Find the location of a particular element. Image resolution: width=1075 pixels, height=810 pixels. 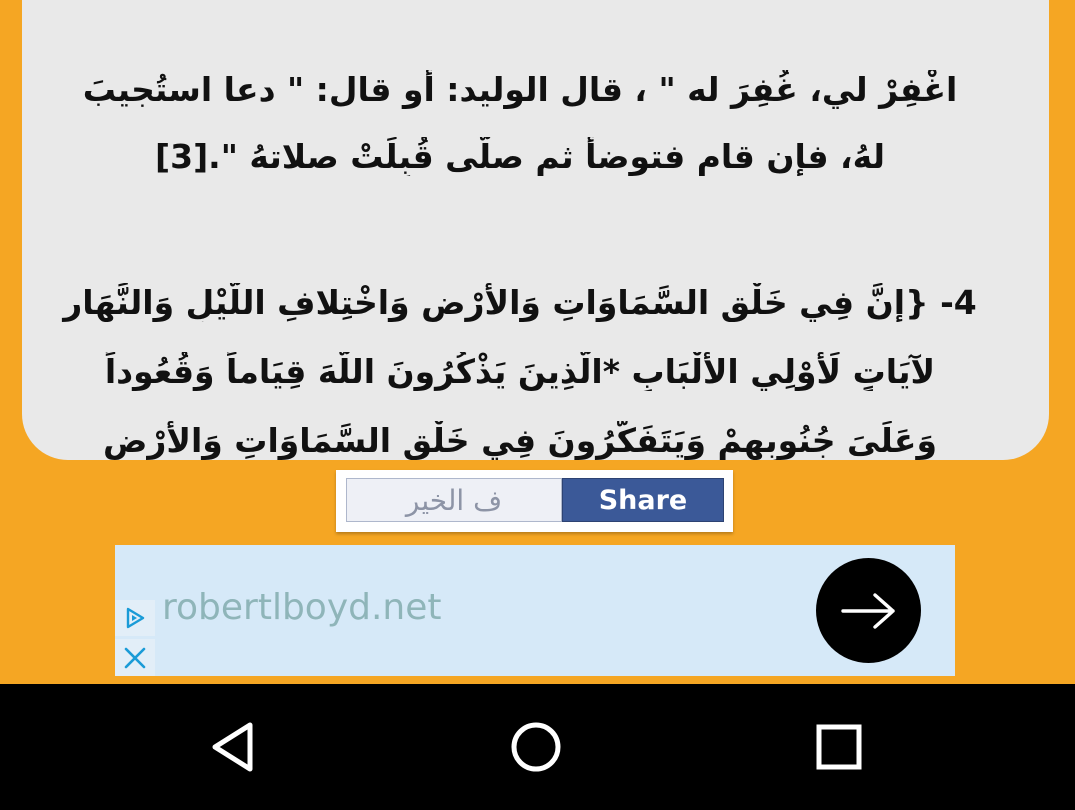

ad-url-link: robertlboyd.net is located at coordinates (302, 607).